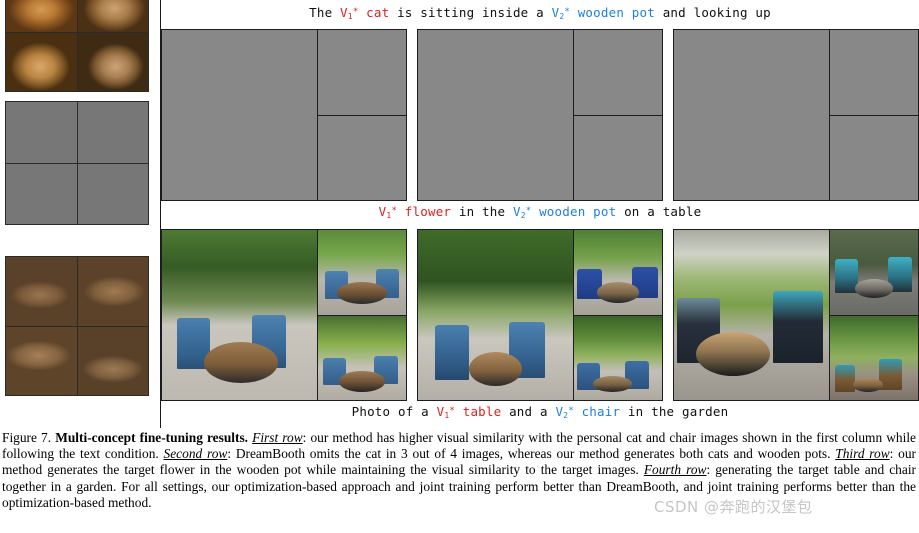 Image resolution: width=919 pixels, height=533 pixels. I want to click on image-teal-chairs-wood-table-garden, so click(873, 357).